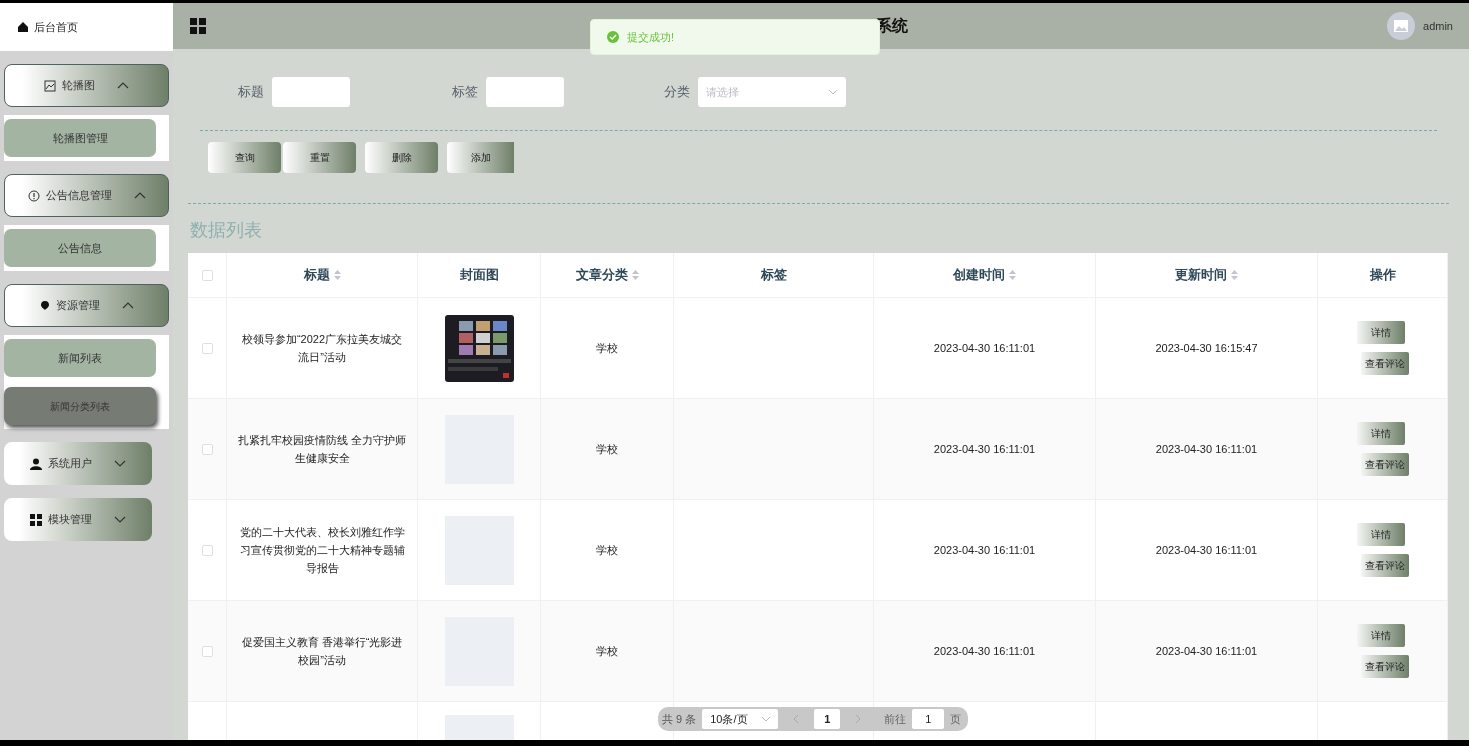 Image resolution: width=1469 pixels, height=746 pixels. I want to click on pin-icon, so click(44, 305).